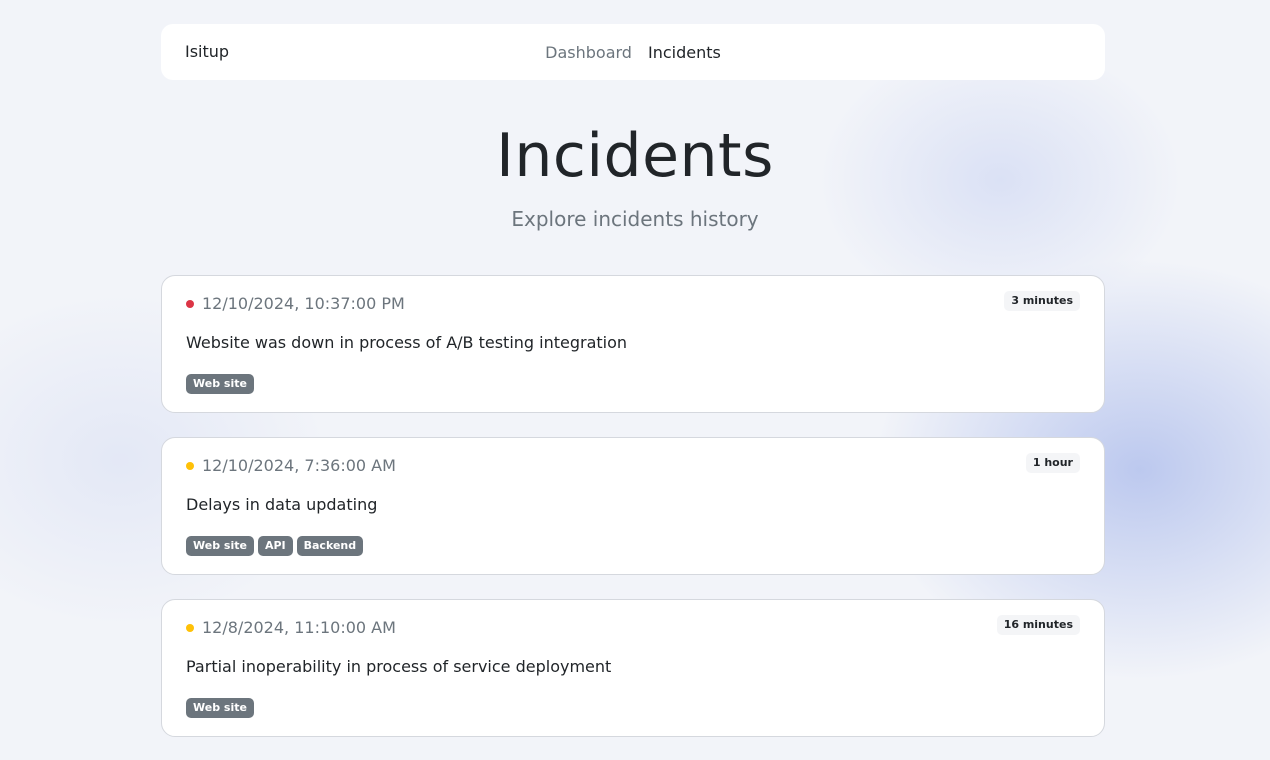 This screenshot has height=760, width=1270. Describe the element at coordinates (588, 52) in the screenshot. I see `nav-link-dashboard: Dashboard` at that location.